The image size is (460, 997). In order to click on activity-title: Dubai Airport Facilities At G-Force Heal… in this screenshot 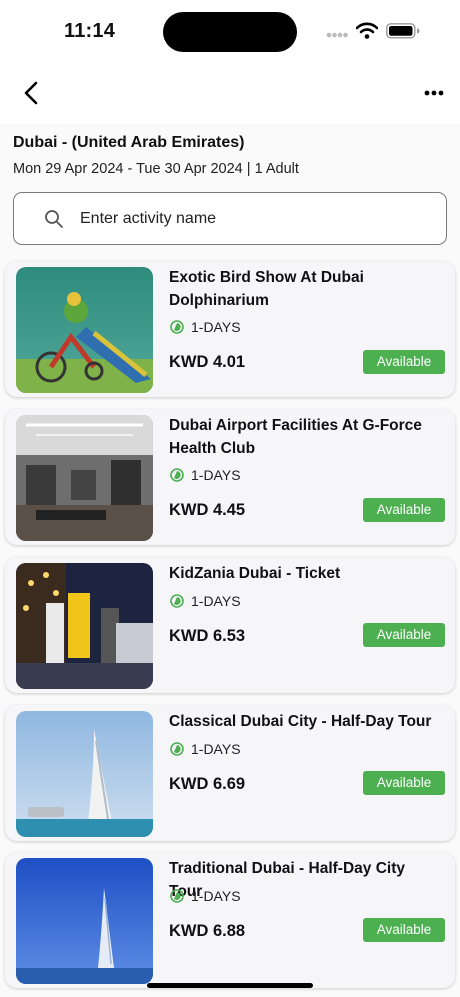, I will do `click(305, 437)`.